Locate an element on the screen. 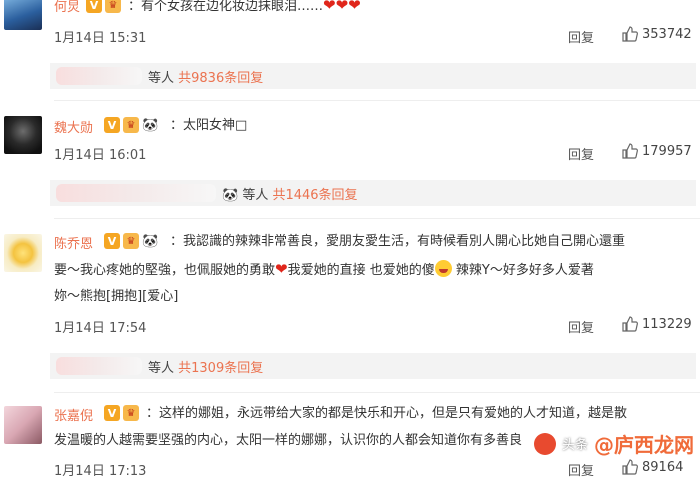 The width and height of the screenshot is (700, 479). more-replies-text: 等人 共9836条回复 is located at coordinates (205, 76).